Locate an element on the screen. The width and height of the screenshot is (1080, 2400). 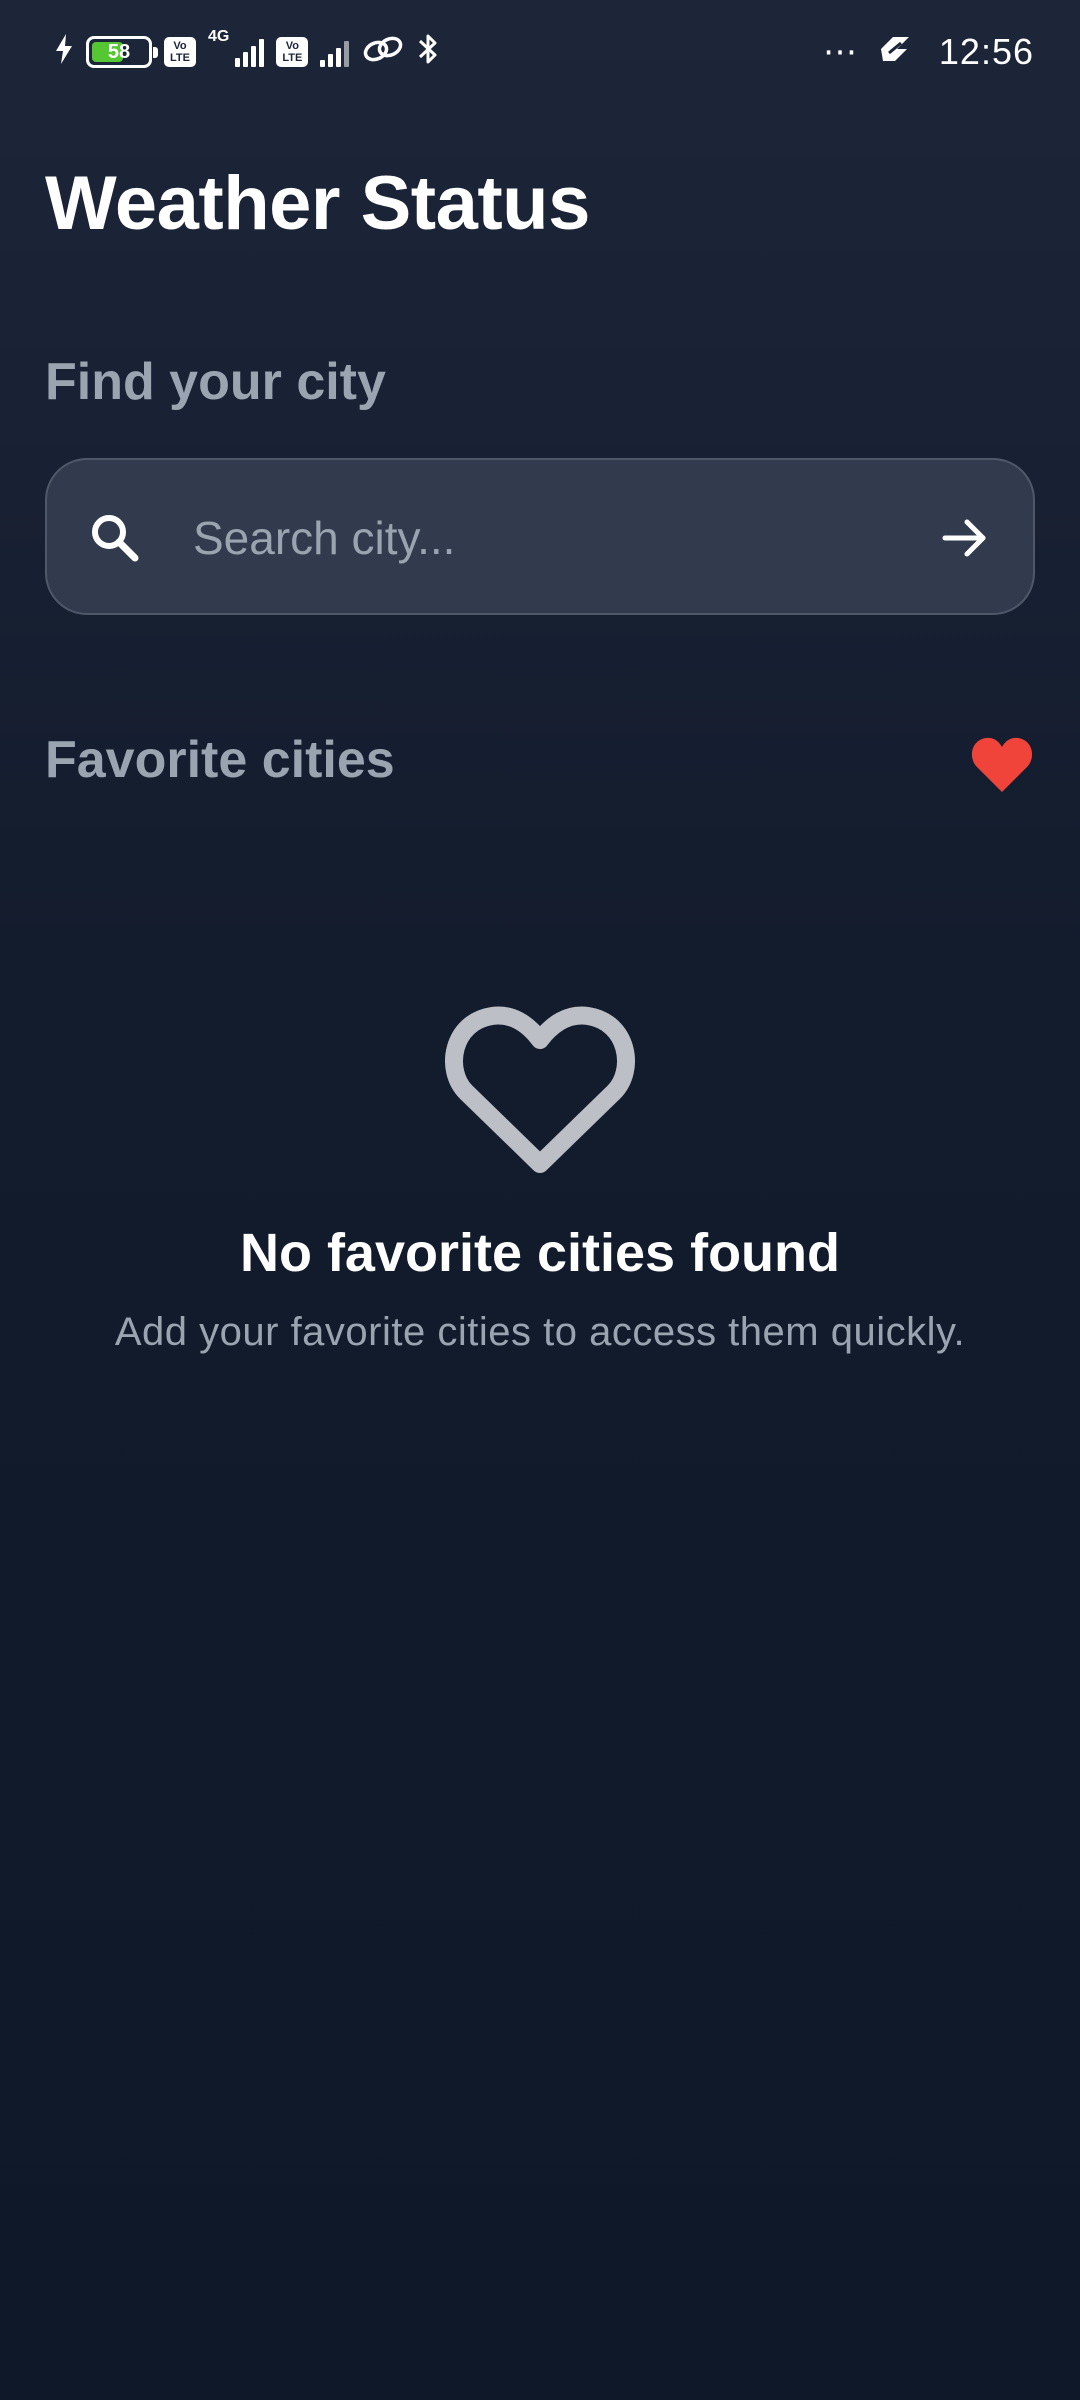
bluetooth-icon is located at coordinates (428, 52).